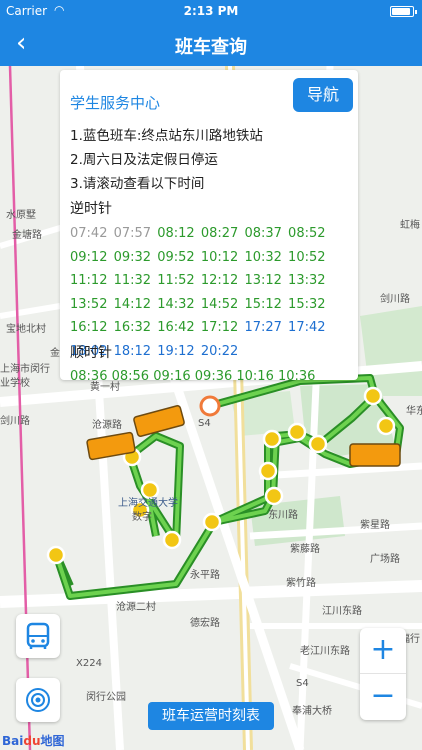 This screenshot has width=422, height=750. What do you see at coordinates (25, 369) in the screenshot?
I see `map-label: 上海市闵行` at bounding box center [25, 369].